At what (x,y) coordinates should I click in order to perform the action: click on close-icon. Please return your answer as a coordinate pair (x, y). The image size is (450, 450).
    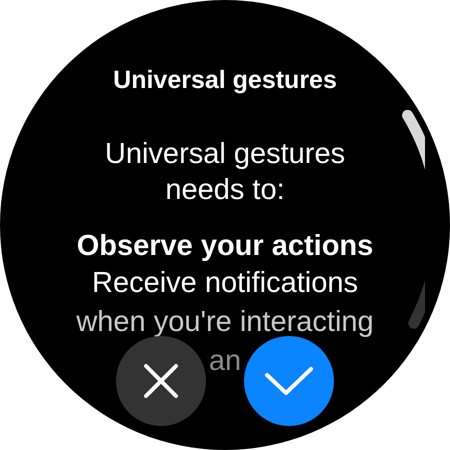
    Looking at the image, I should click on (161, 381).